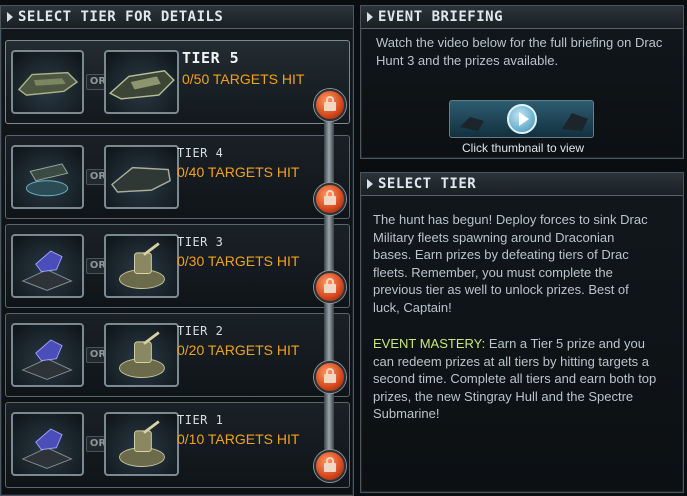 The height and width of the screenshot is (496, 687). I want to click on tier-row-1: OR TIER 1 0/10 TARGETS HIT, so click(177, 445).